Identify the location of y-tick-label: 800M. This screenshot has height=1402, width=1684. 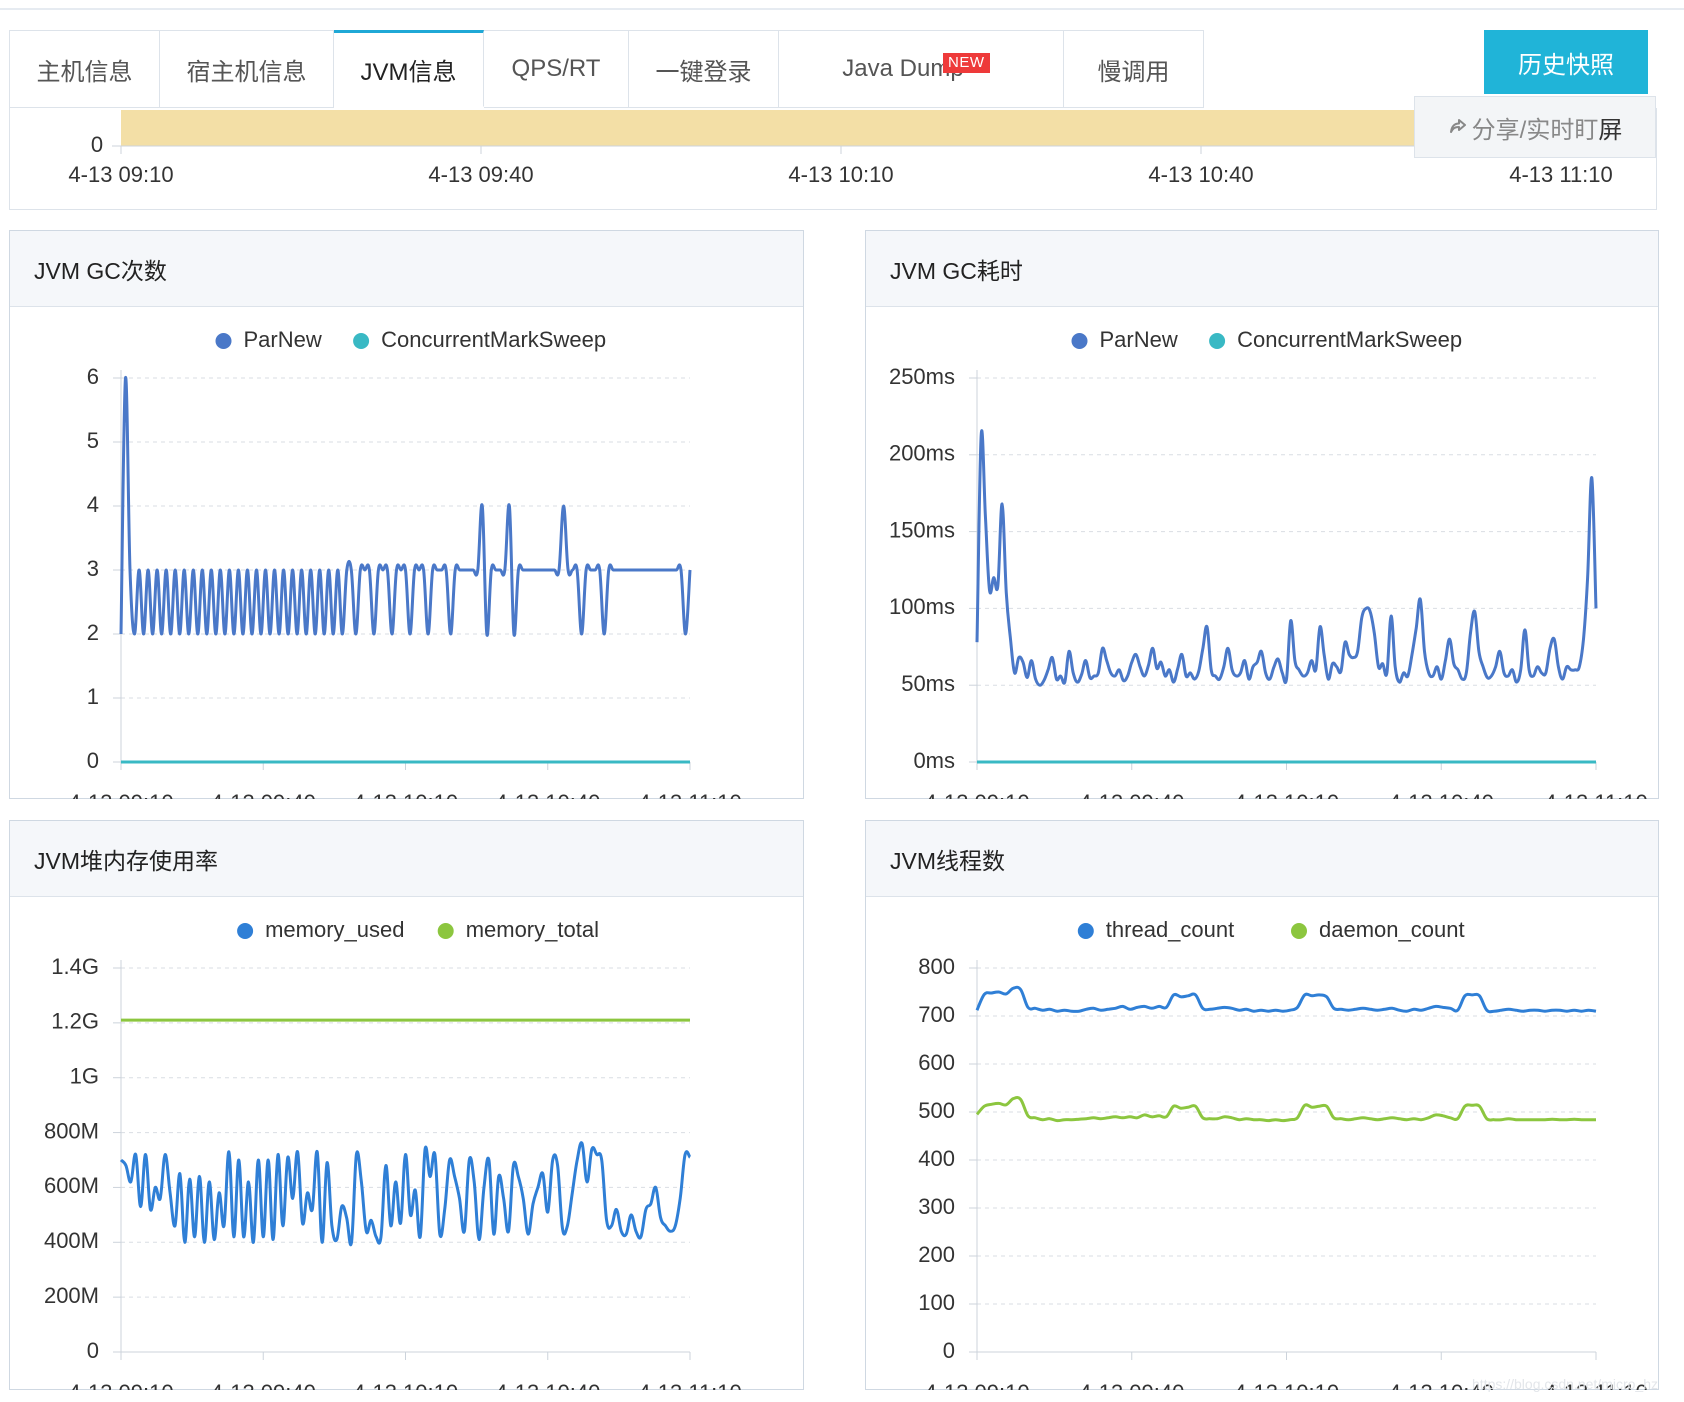
(71, 1130).